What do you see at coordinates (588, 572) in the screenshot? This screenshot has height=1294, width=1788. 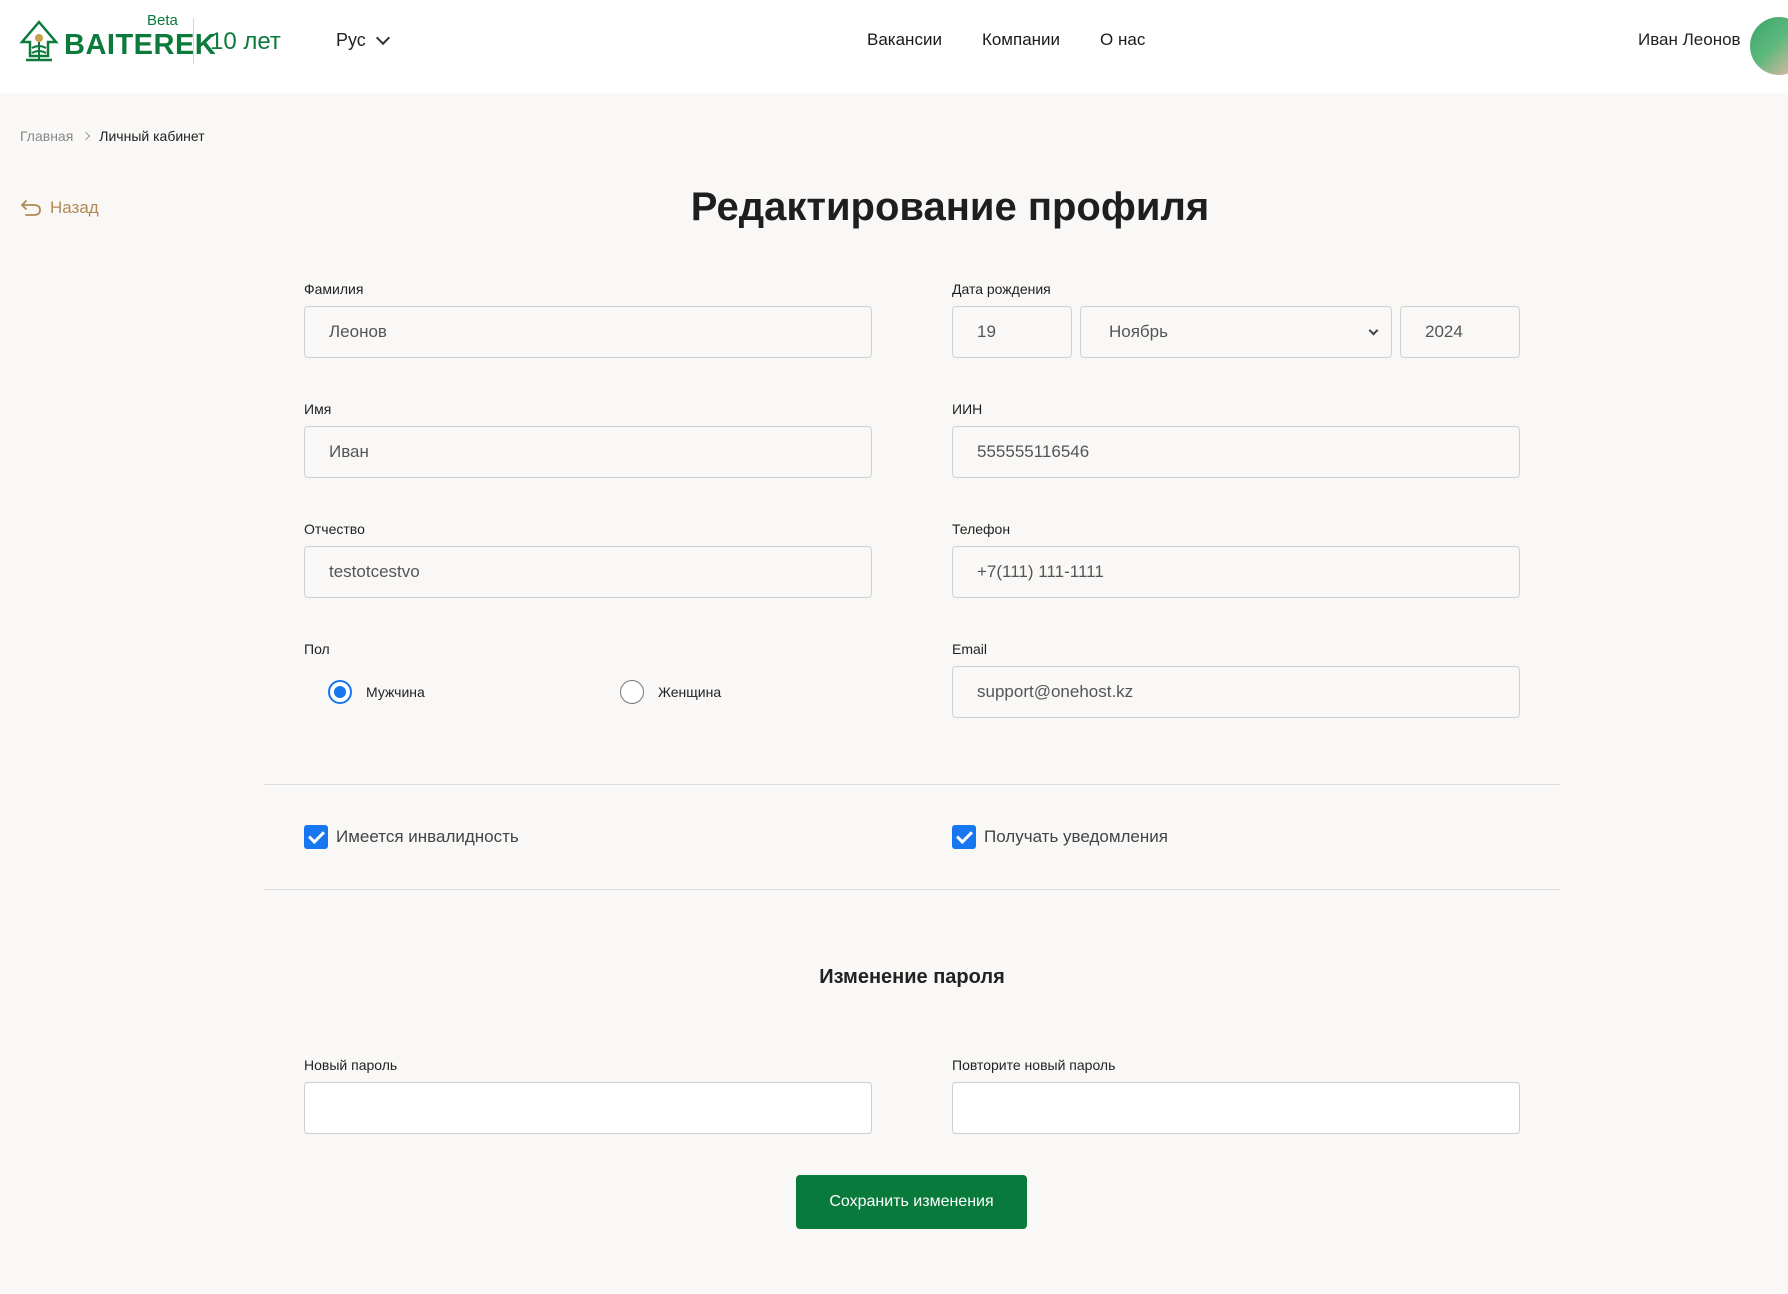 I see `patronymic-input: testotcestvo` at bounding box center [588, 572].